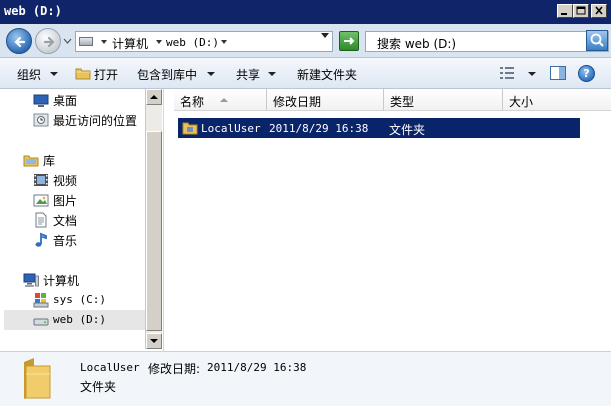  What do you see at coordinates (87, 220) in the screenshot?
I see `nav-item-documents: 文档` at bounding box center [87, 220].